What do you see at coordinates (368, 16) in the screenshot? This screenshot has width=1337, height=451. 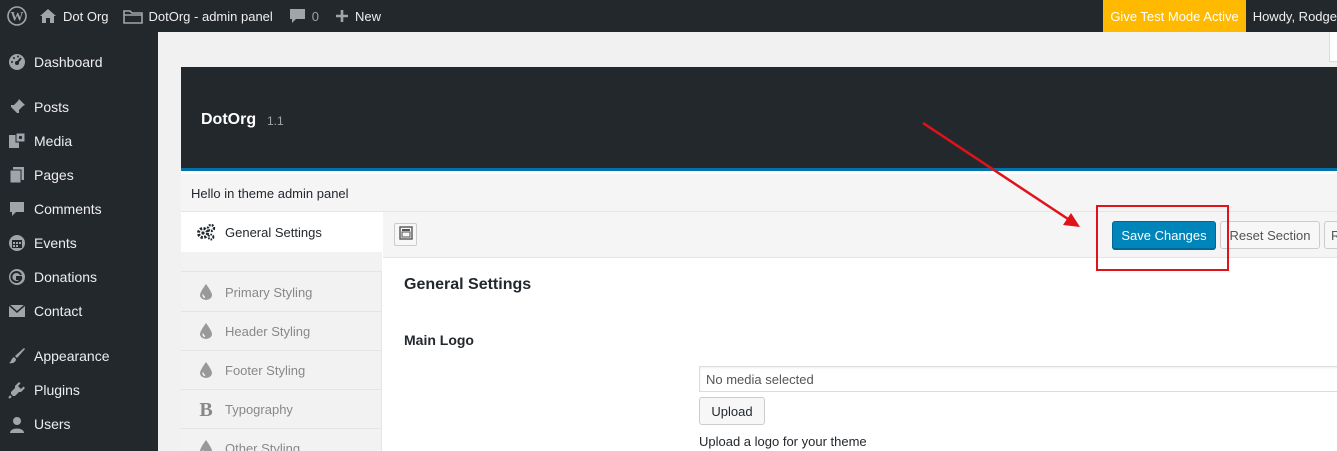 I see `new-label: New` at bounding box center [368, 16].